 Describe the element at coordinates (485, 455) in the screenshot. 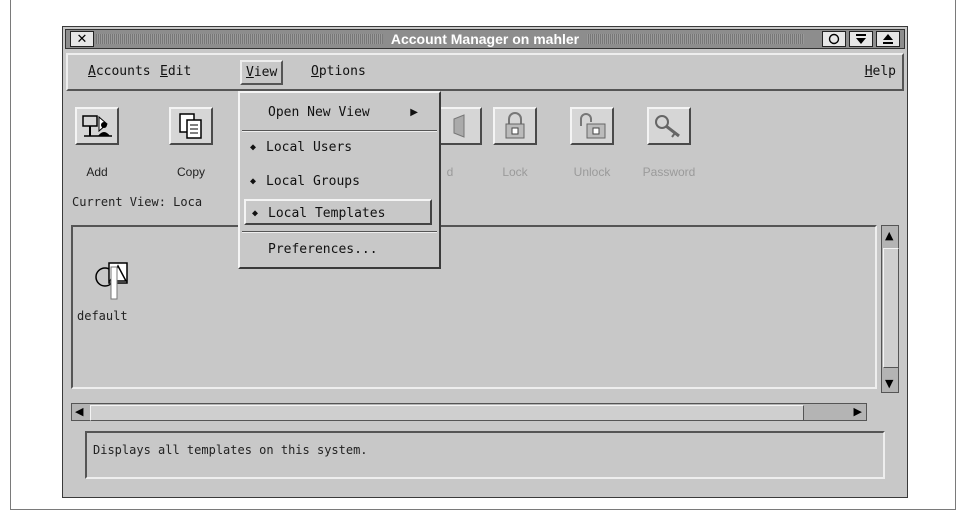

I see `status-bar: Displays all templates on this system.` at that location.